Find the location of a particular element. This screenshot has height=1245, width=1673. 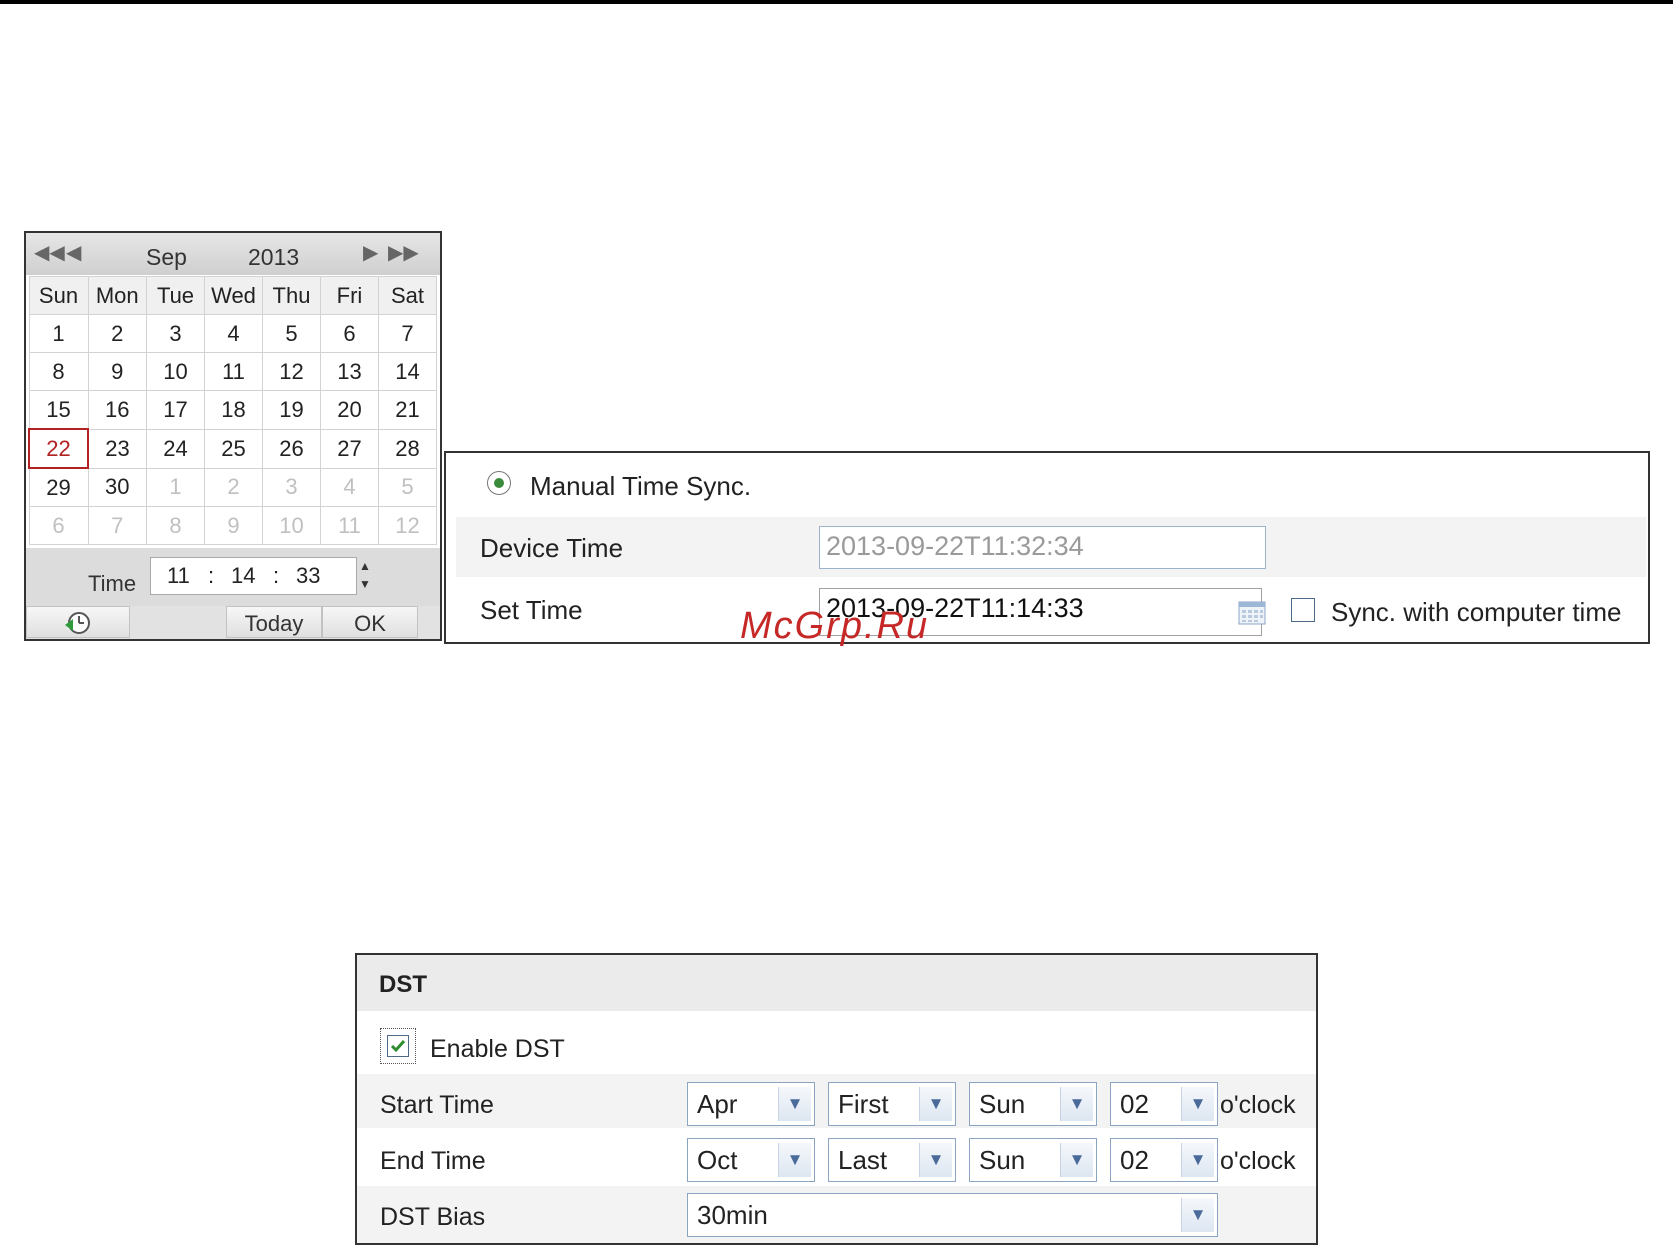

end-day-select: Sun ▼ is located at coordinates (1033, 1160).